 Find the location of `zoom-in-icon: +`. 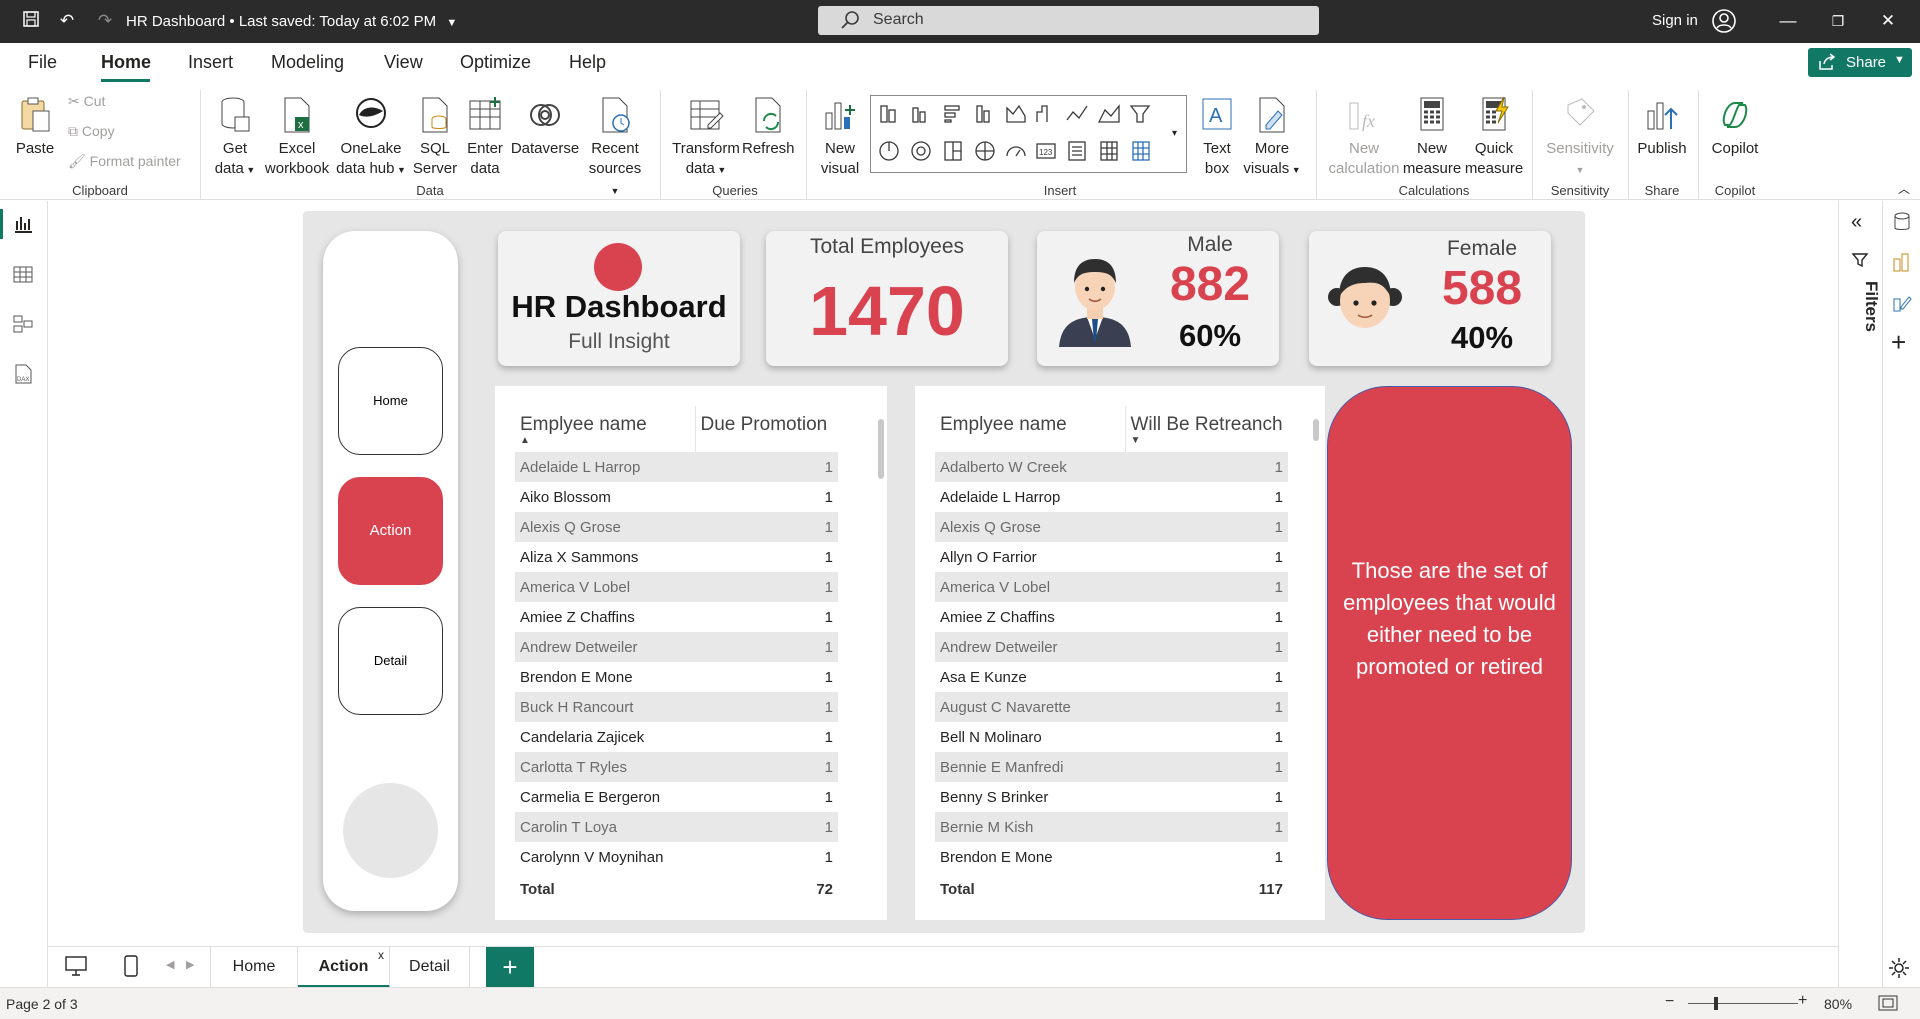

zoom-in-icon: + is located at coordinates (1802, 1001).